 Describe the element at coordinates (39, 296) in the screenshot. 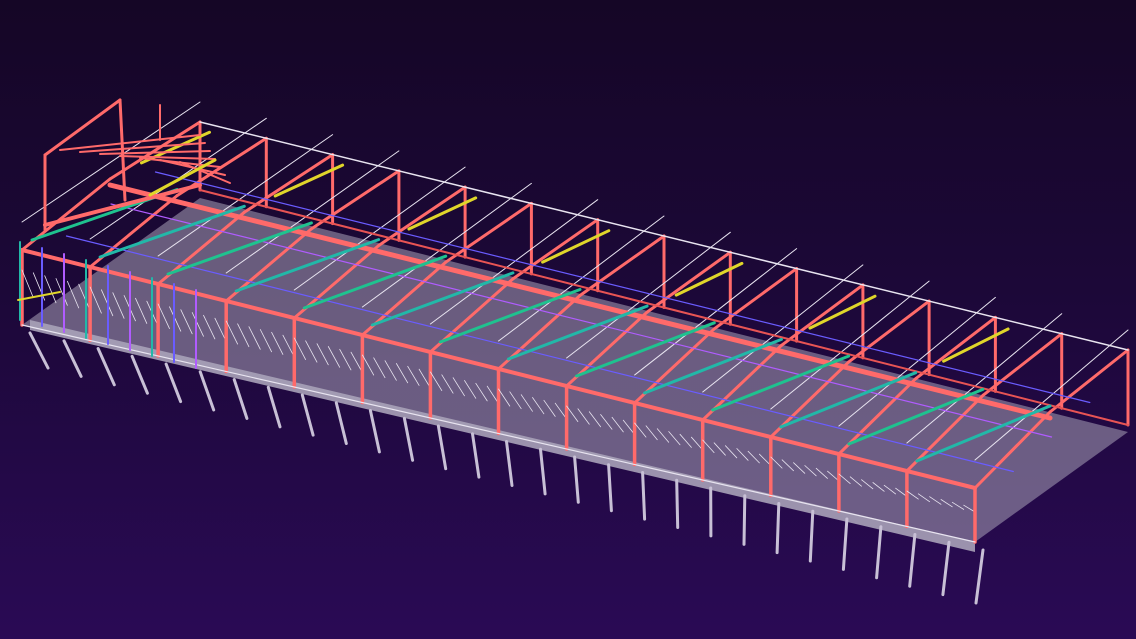

I see `end-bay-yellow` at that location.